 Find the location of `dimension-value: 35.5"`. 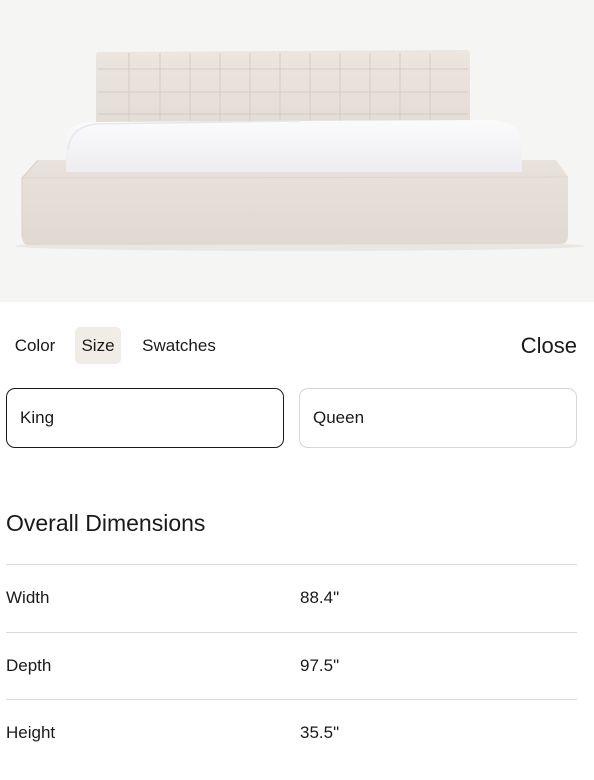

dimension-value: 35.5" is located at coordinates (320, 733).